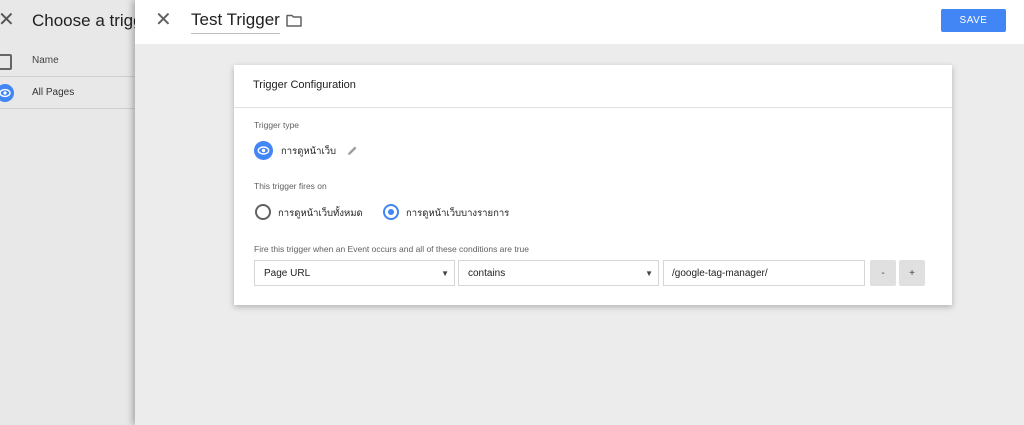 The image size is (1024, 425). What do you see at coordinates (165, 20) in the screenshot?
I see `close-icon: ✕` at bounding box center [165, 20].